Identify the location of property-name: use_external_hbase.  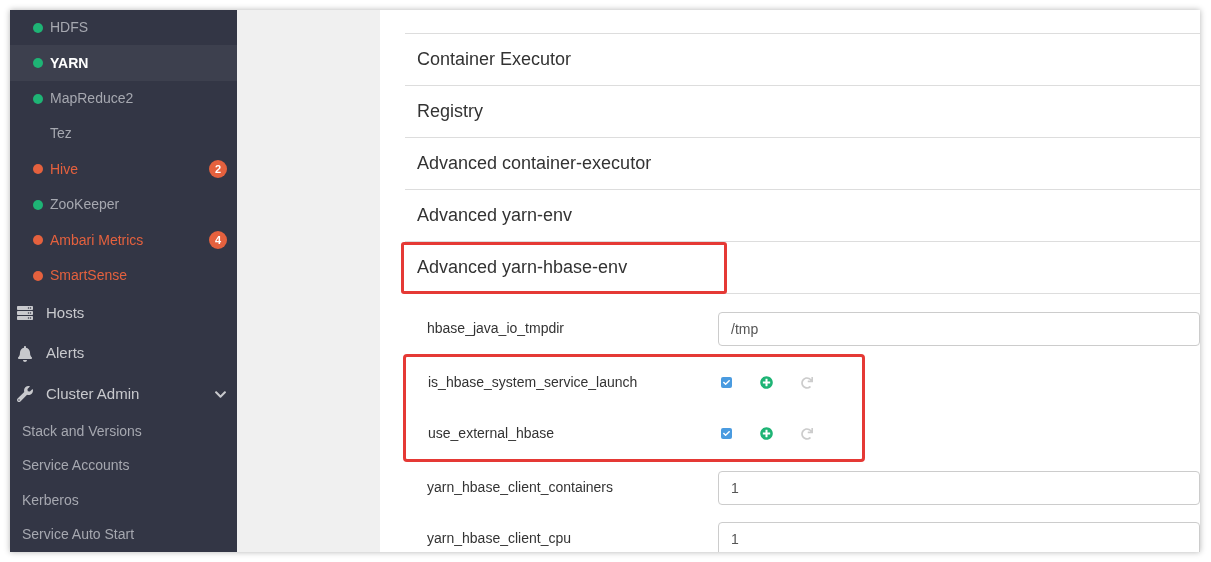
(492, 433).